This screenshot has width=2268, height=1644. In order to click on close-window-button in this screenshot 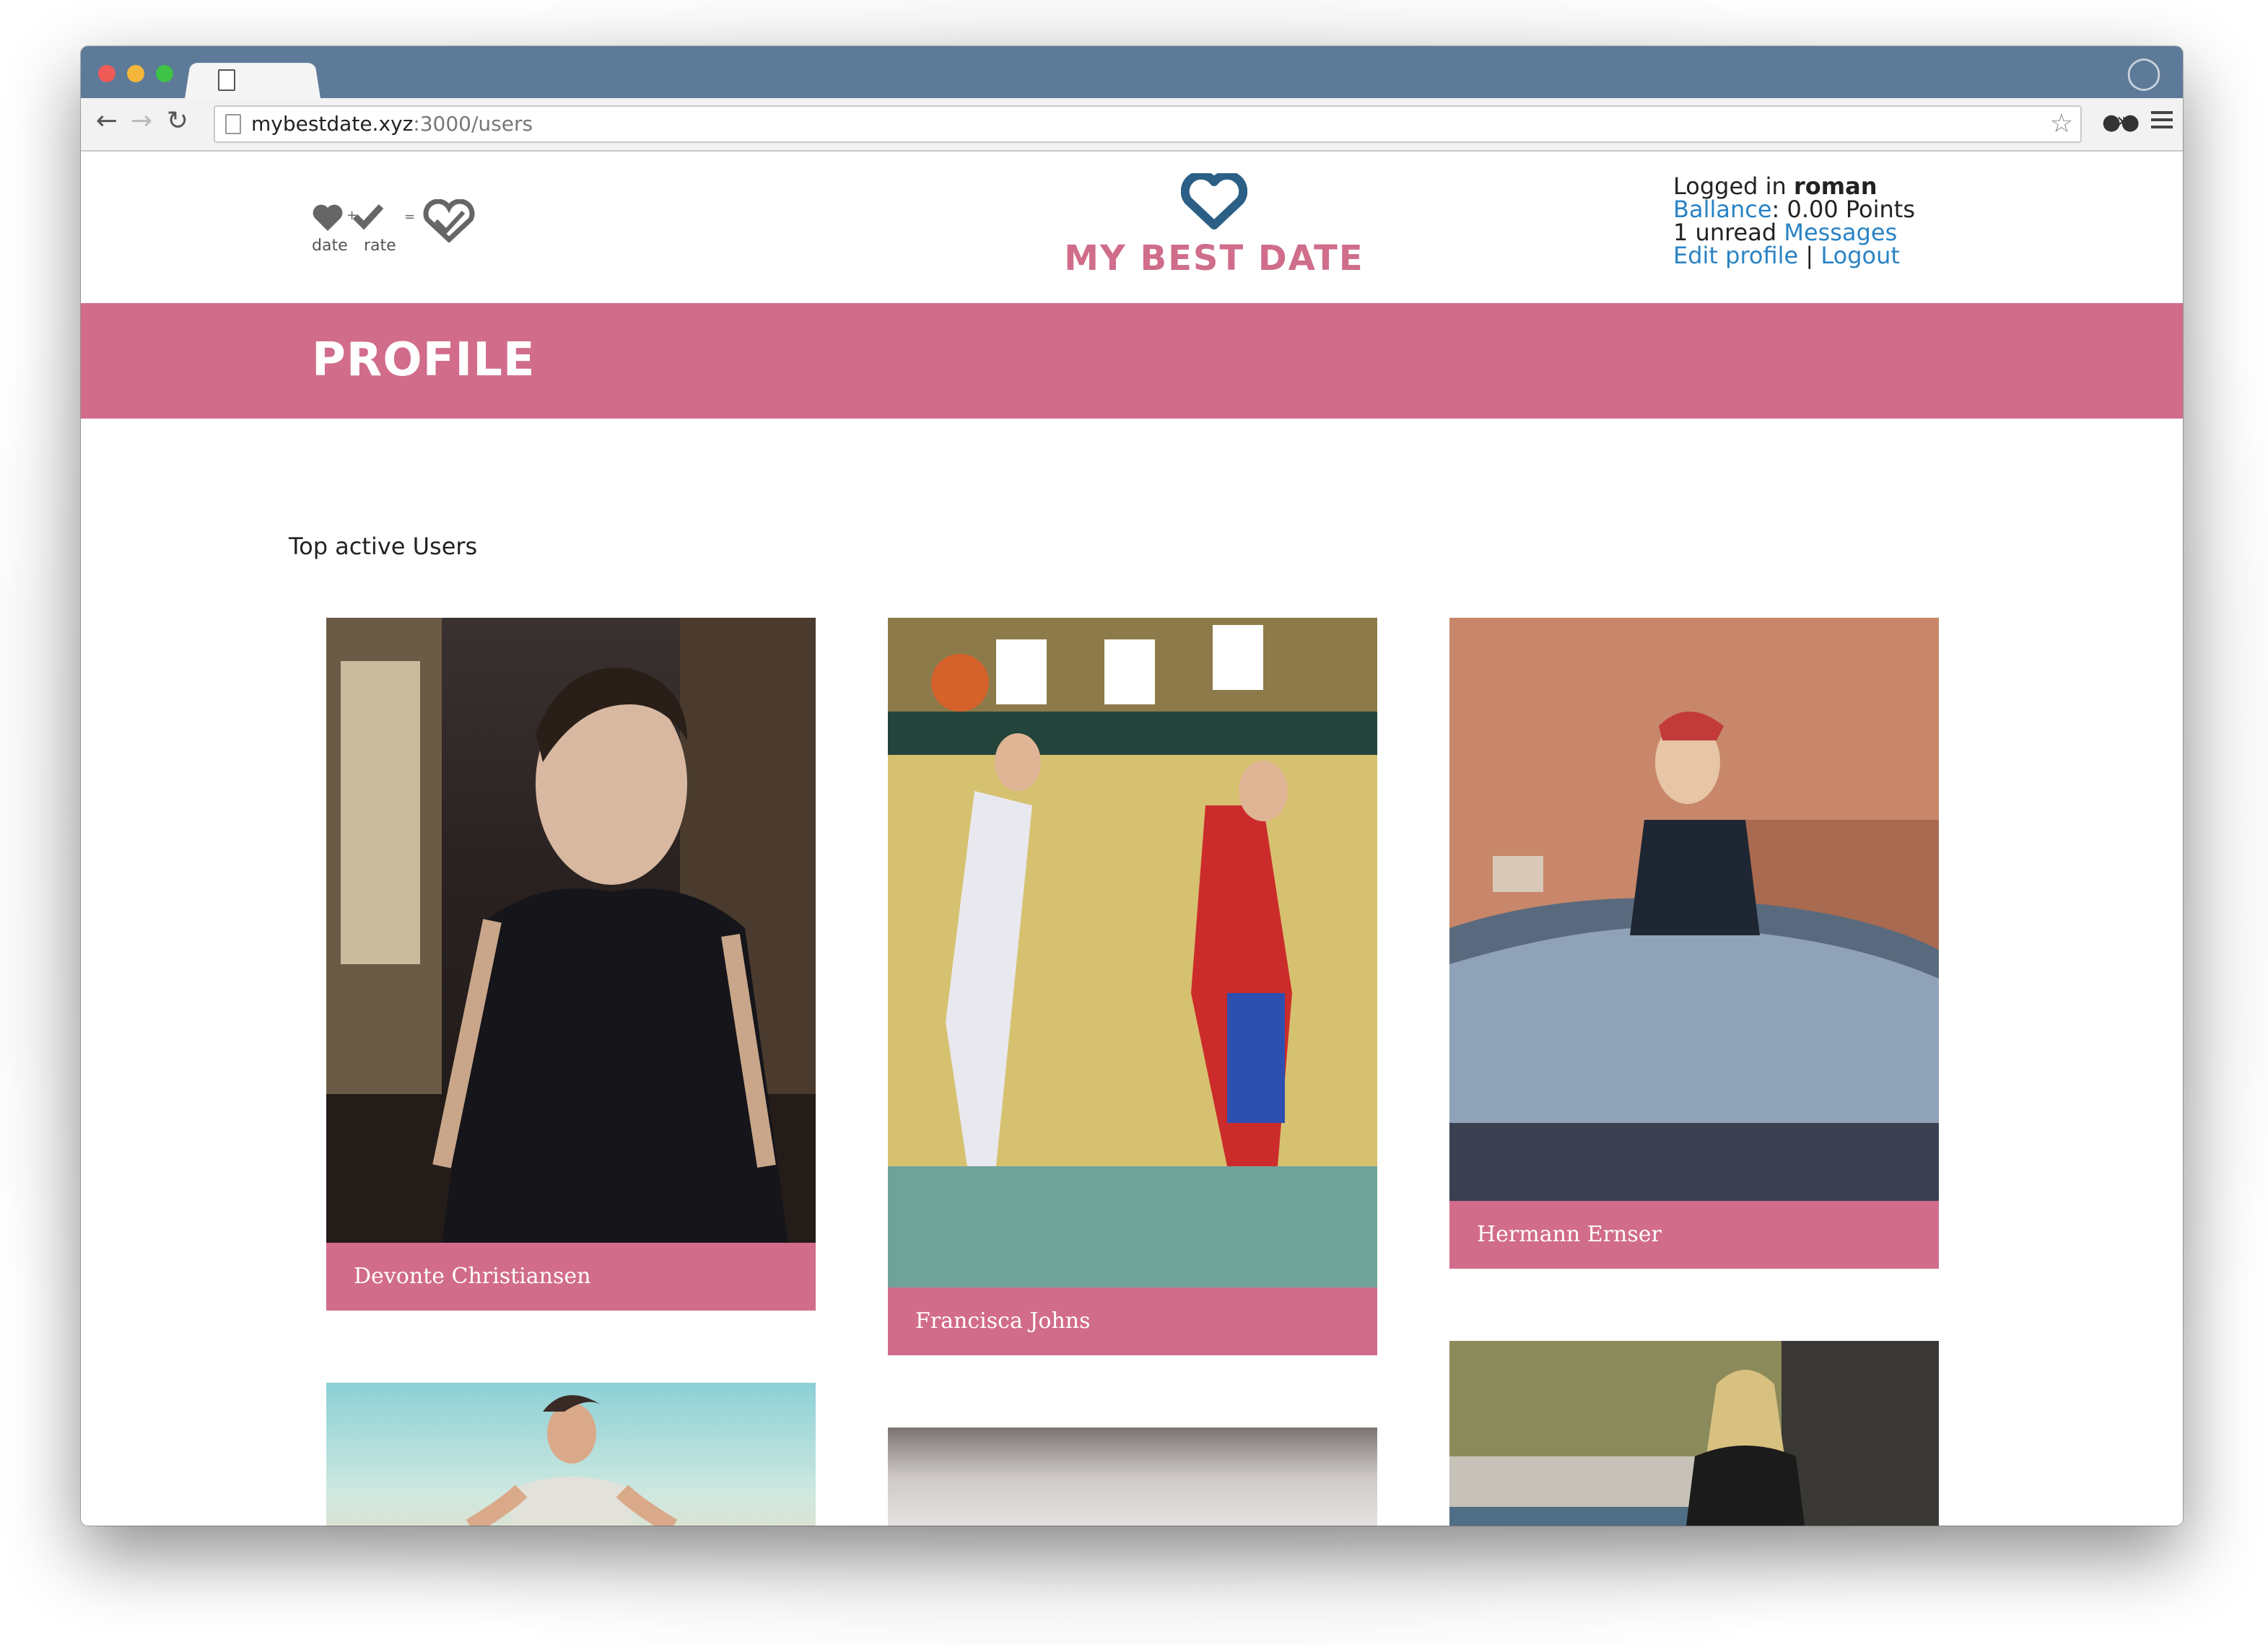, I will do `click(106, 73)`.